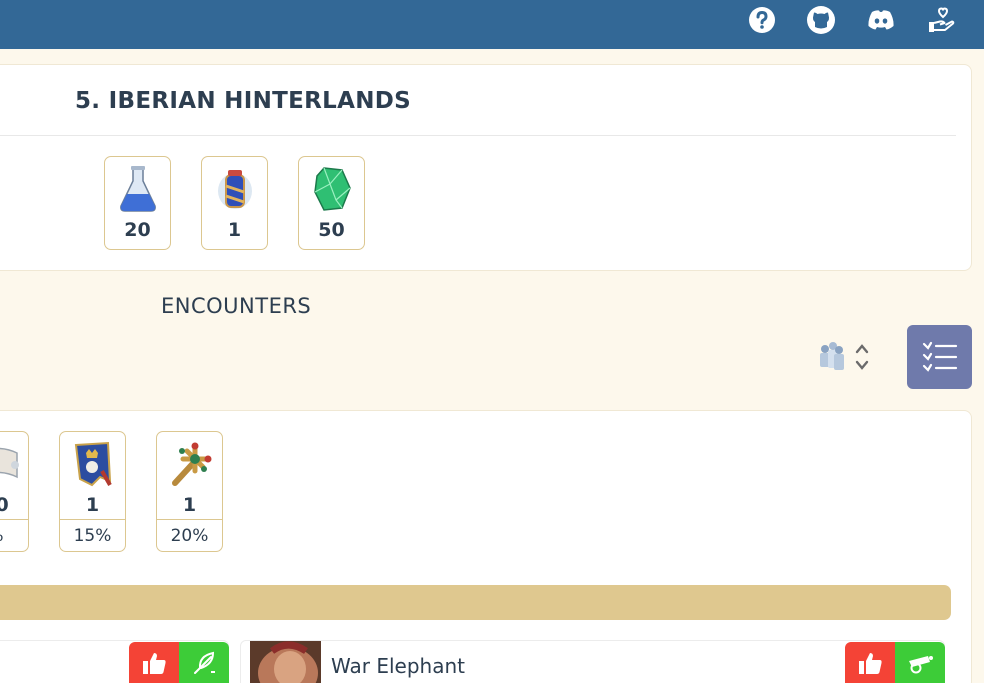 This screenshot has width=984, height=683. I want to click on region-reward-item: 50, so click(331, 203).